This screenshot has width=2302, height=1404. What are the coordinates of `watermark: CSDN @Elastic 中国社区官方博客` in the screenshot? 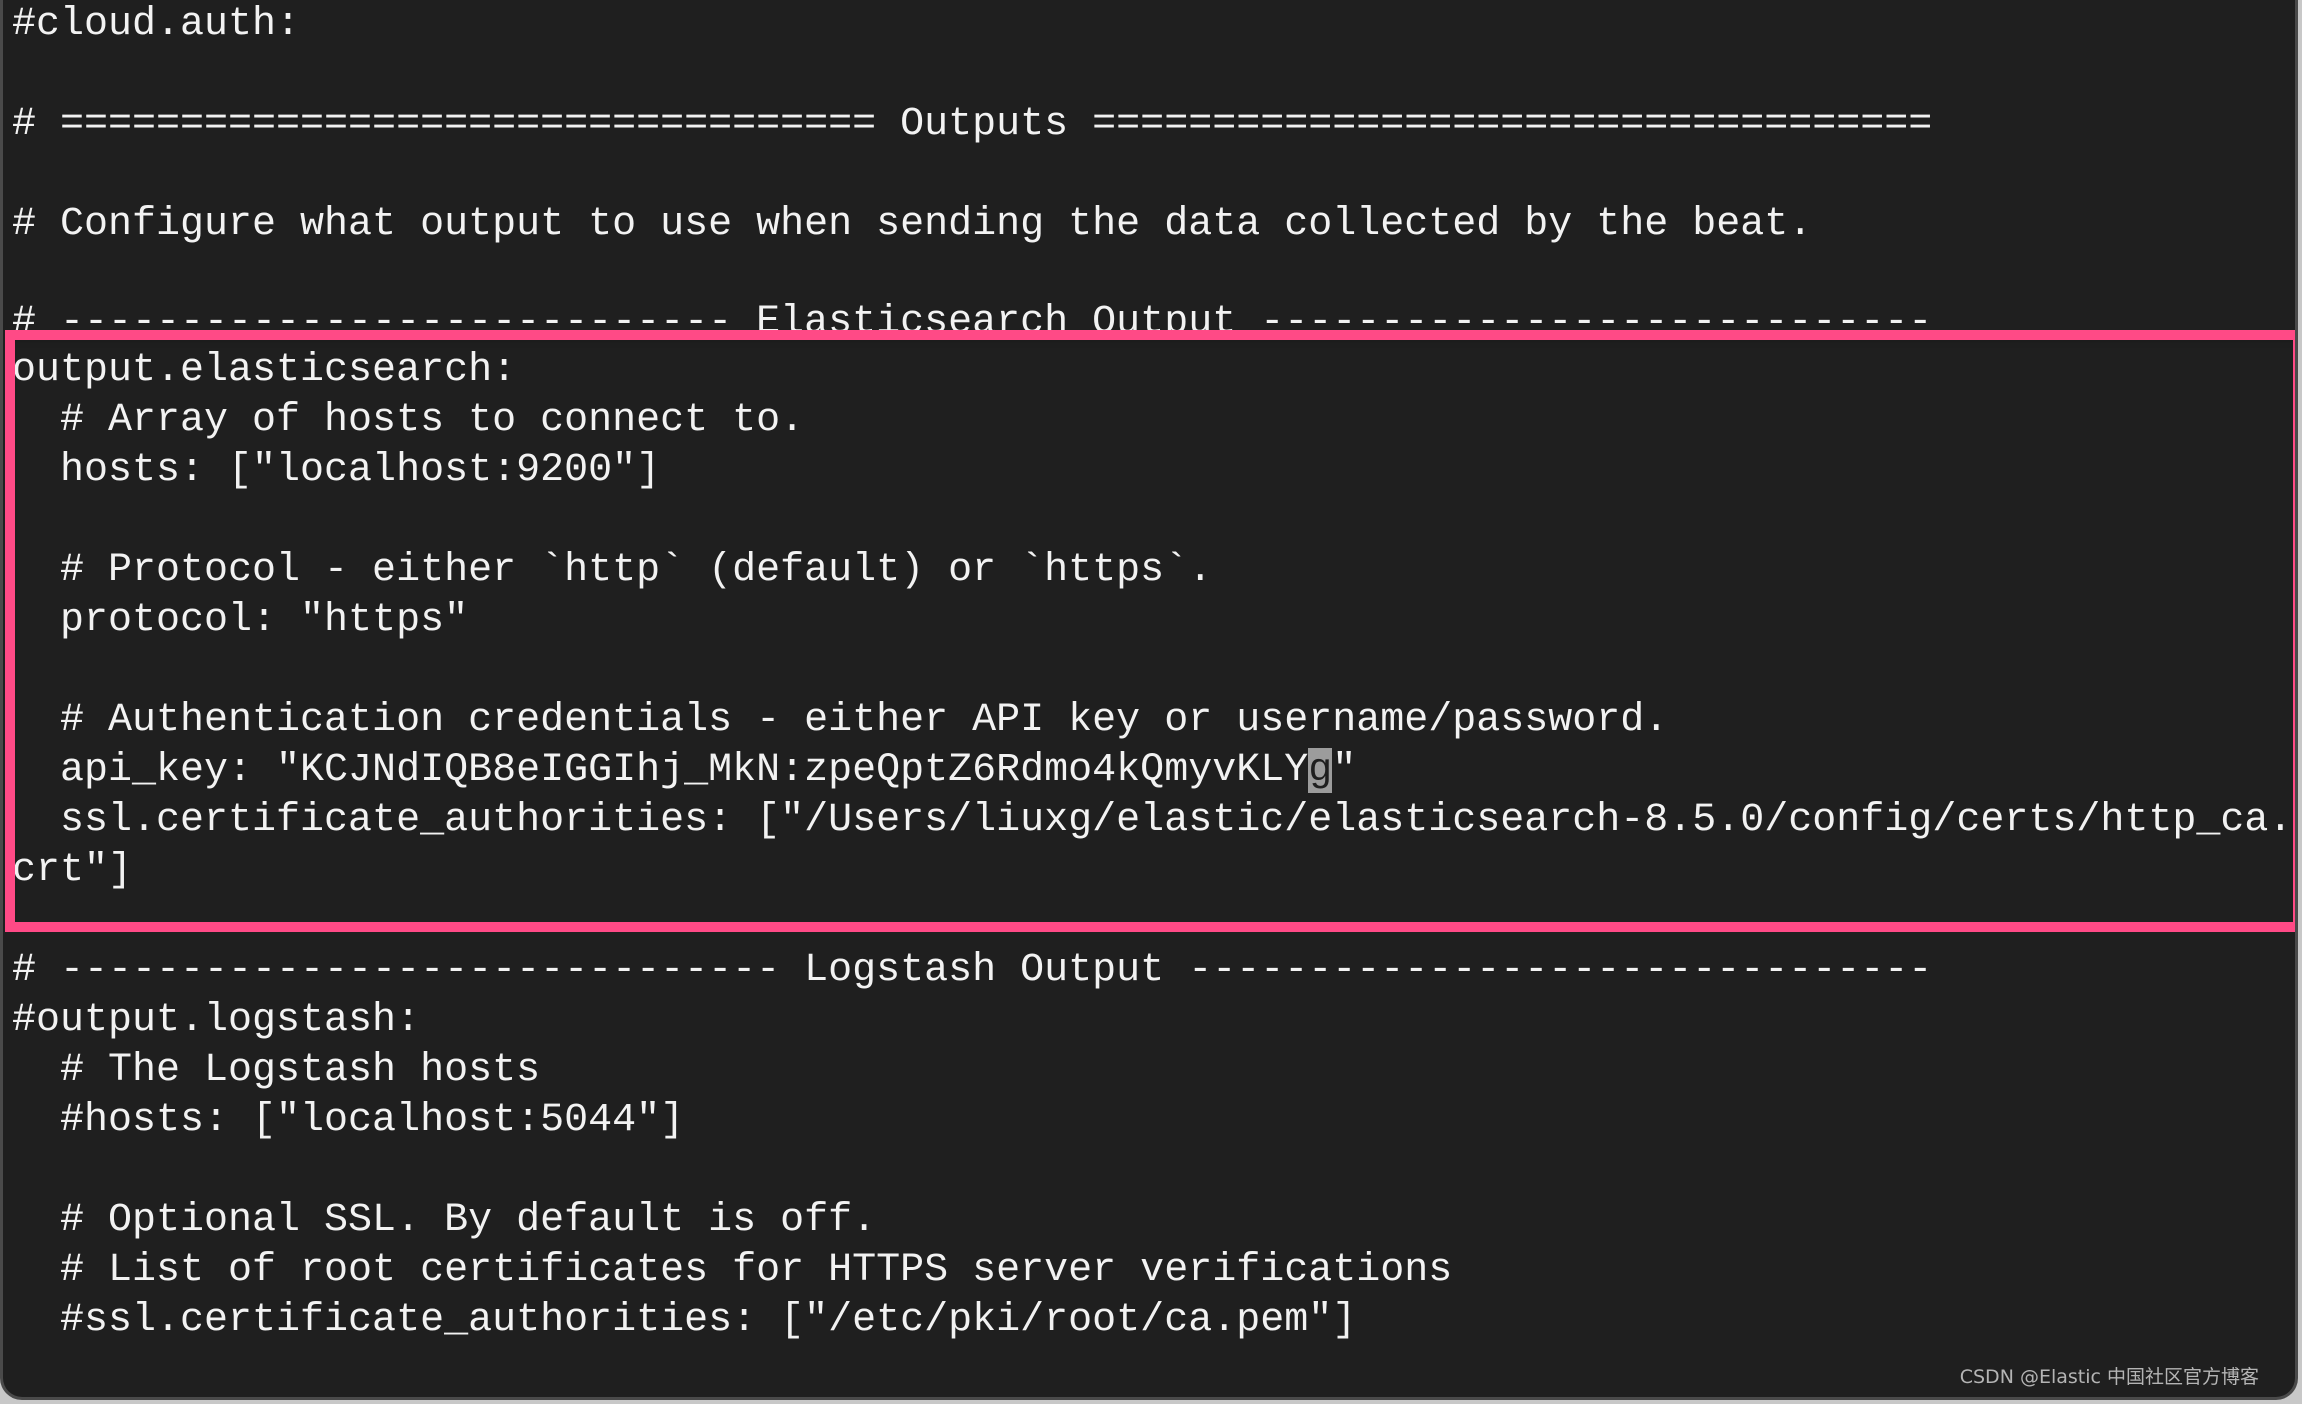 It's located at (2109, 1377).